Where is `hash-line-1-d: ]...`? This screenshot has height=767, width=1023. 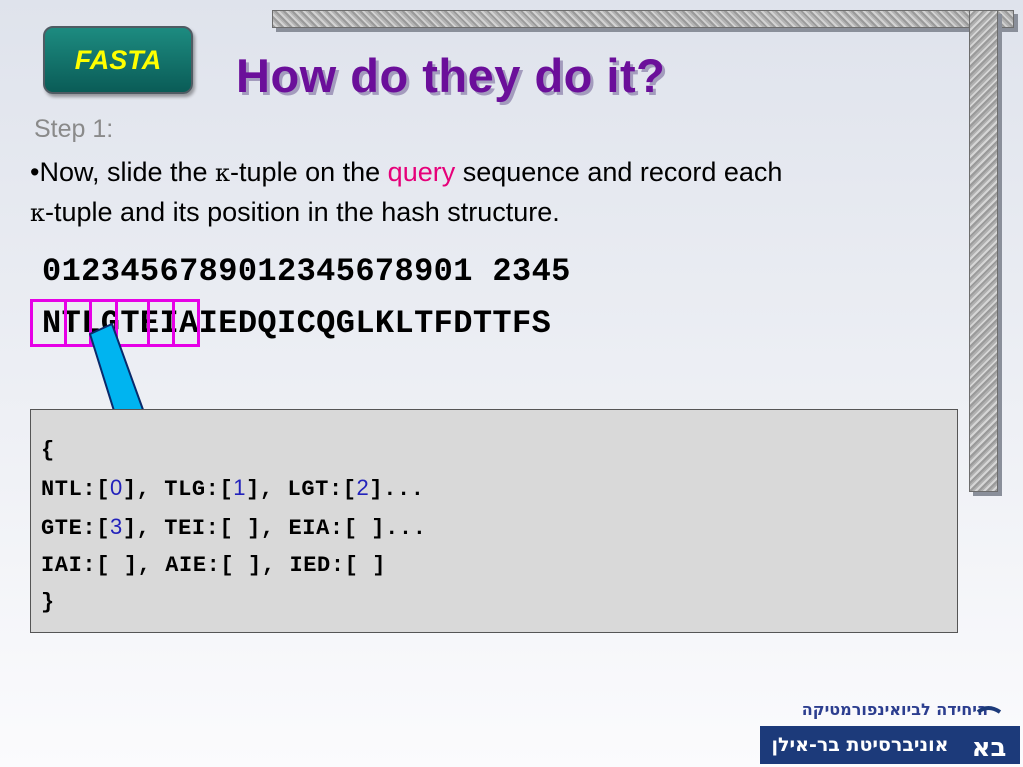
hash-line-1-d: ]... is located at coordinates (397, 489).